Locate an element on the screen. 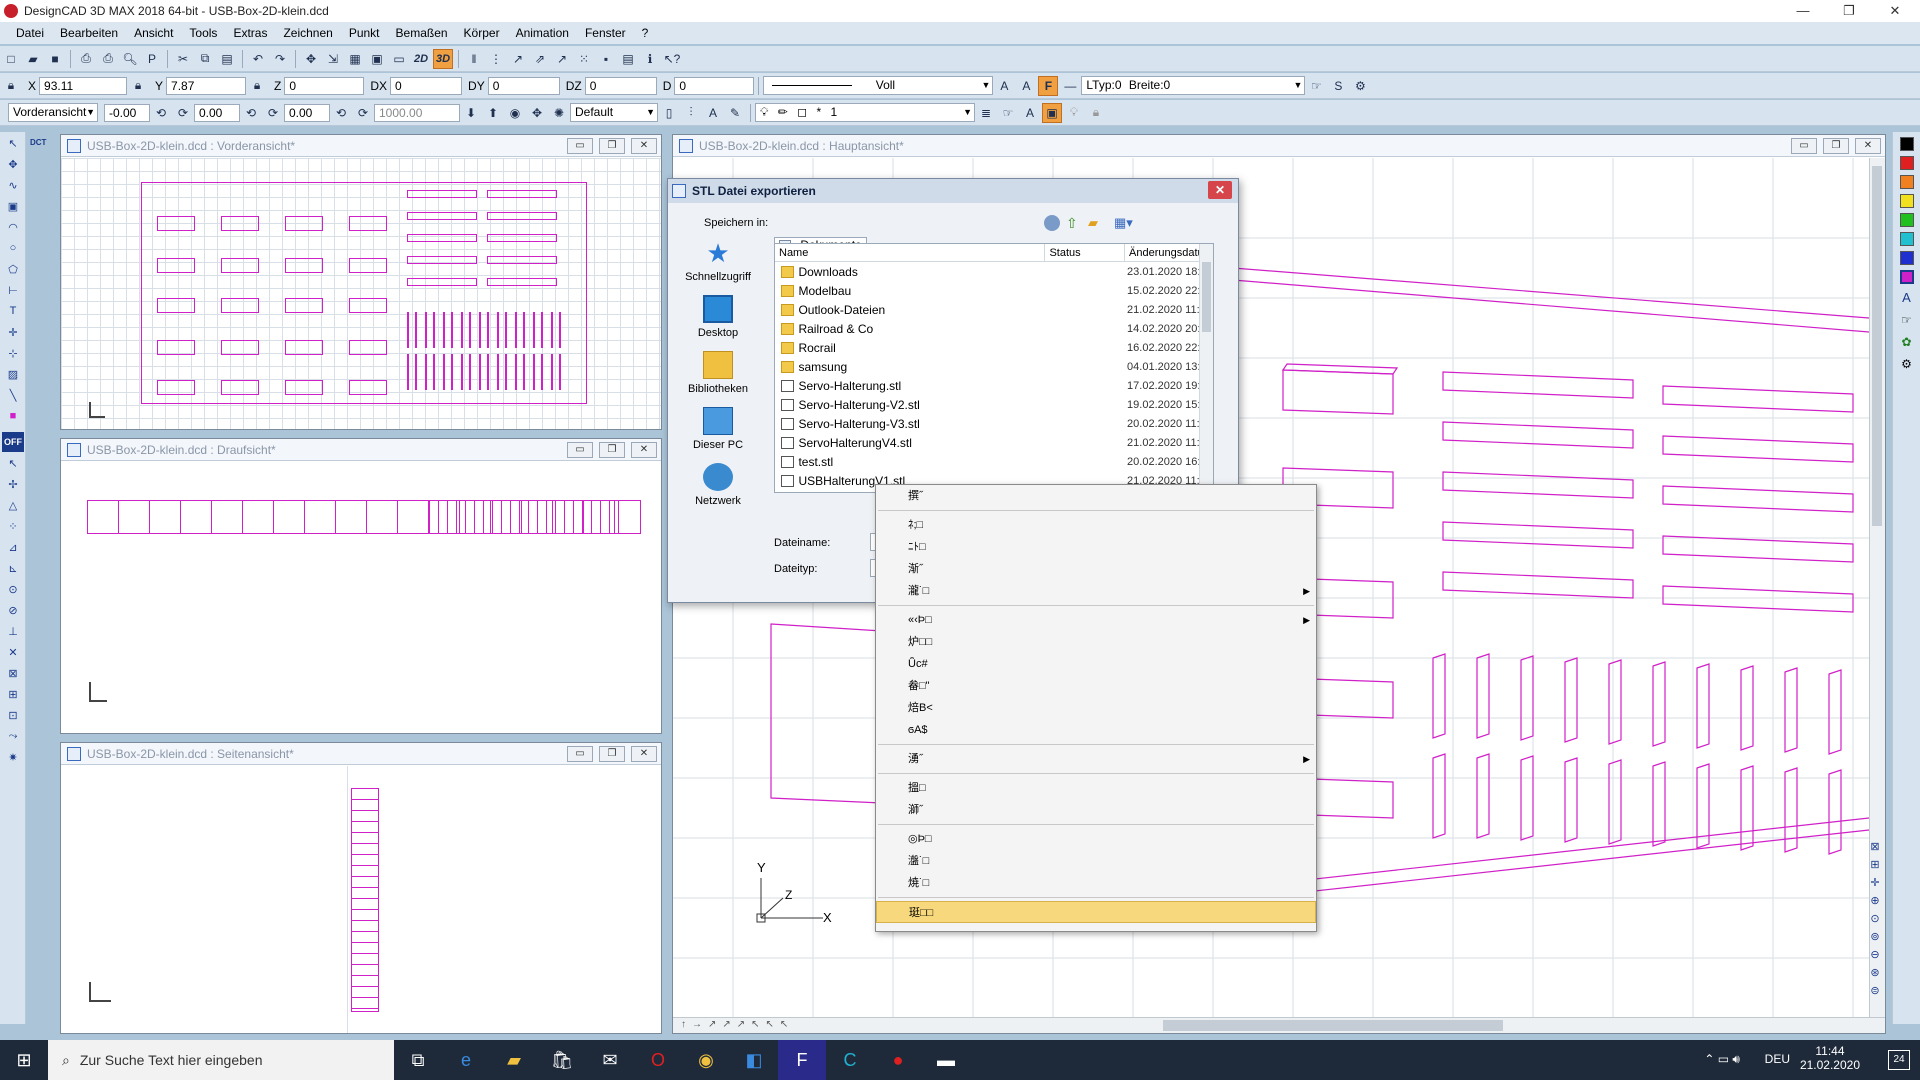 This screenshot has width=1920, height=1080. camera-icon: ◉ is located at coordinates (515, 113).